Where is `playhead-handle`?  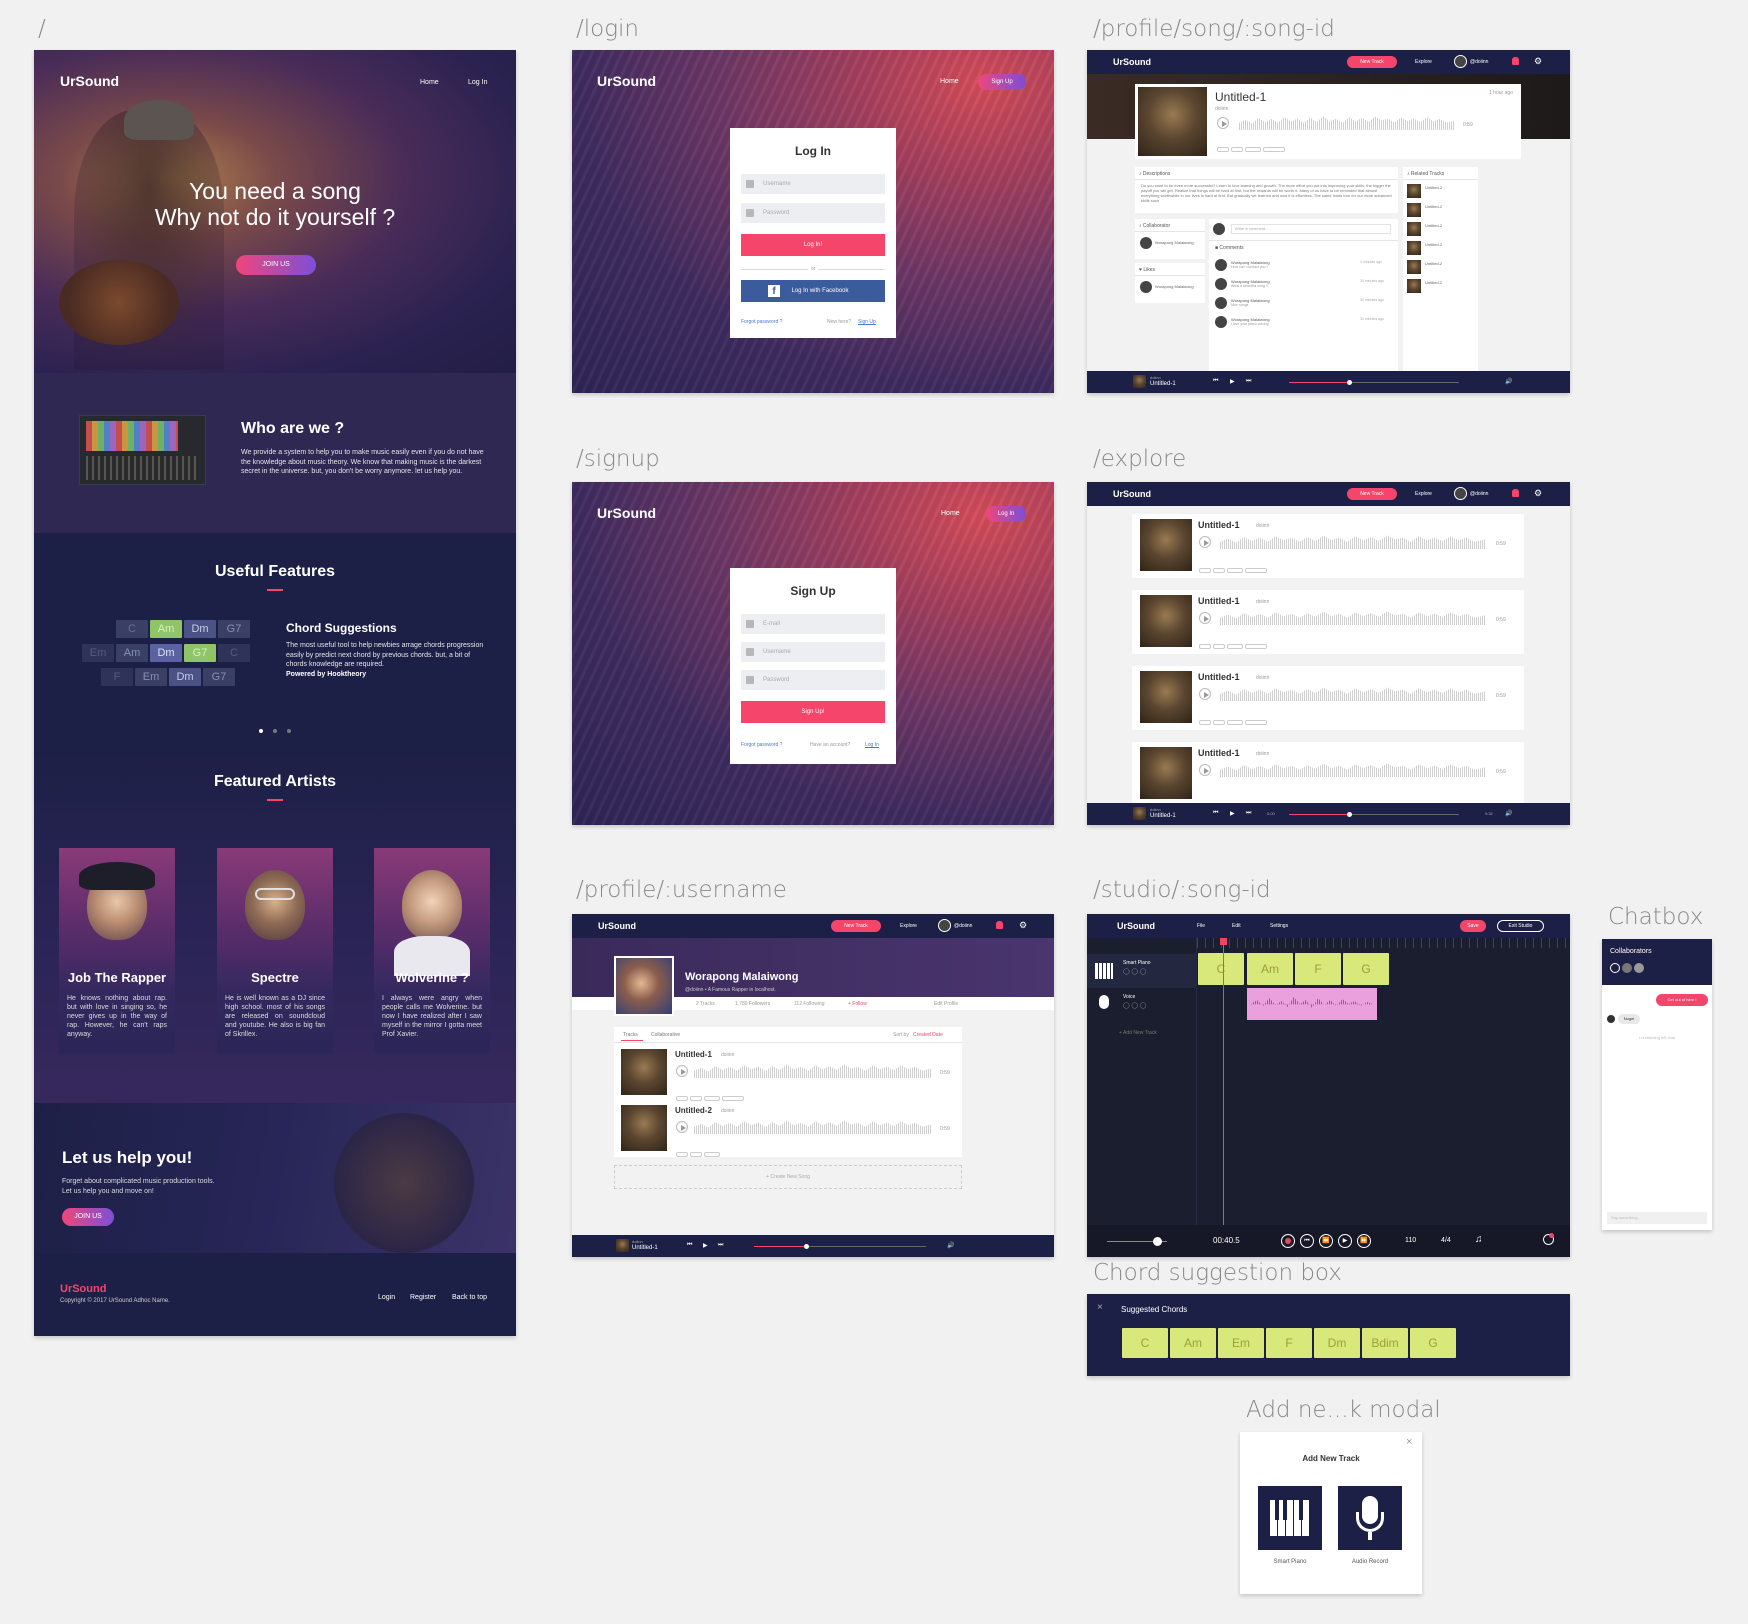
playhead-handle is located at coordinates (1223, 941).